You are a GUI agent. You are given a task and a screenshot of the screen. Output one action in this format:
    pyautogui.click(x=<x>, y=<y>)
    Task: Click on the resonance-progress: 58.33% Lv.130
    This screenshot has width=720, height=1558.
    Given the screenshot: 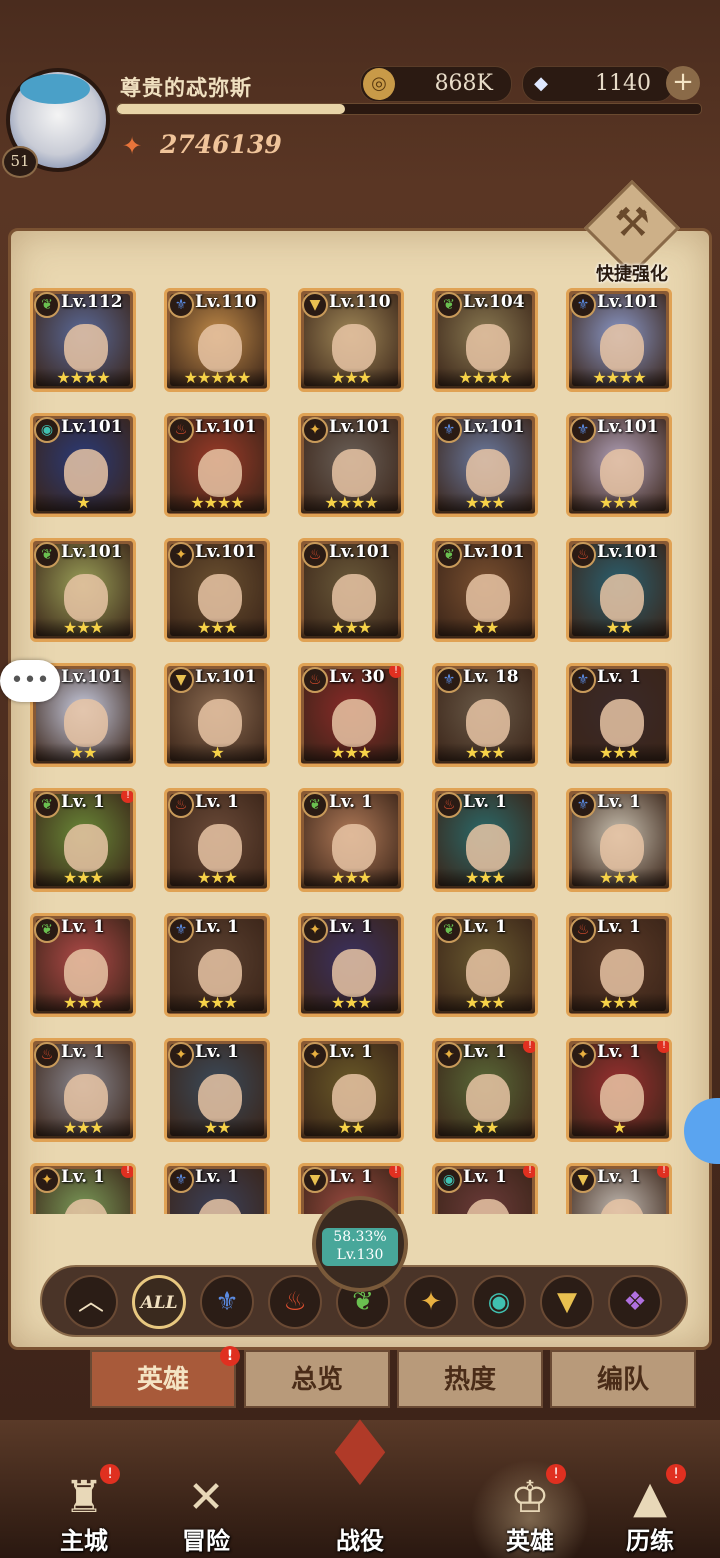 What is the action you would take?
    pyautogui.click(x=360, y=1244)
    